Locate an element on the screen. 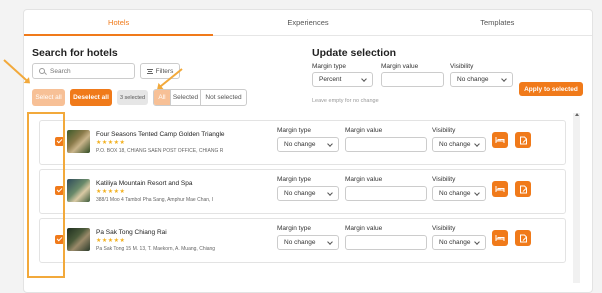 This screenshot has height=293, width=602. selection-filter-segment: All Selected Not selected is located at coordinates (200, 97).